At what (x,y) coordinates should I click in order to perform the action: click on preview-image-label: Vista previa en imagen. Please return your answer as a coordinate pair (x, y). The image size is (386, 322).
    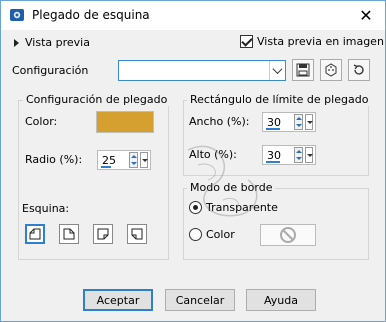
    Looking at the image, I should click on (320, 41).